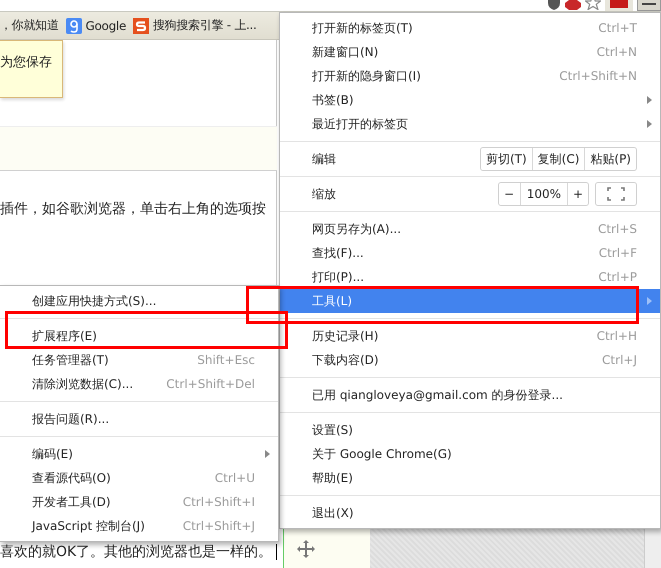 Image resolution: width=661 pixels, height=568 pixels. Describe the element at coordinates (470, 336) in the screenshot. I see `menu-item: 历史记录(H) Ctrl+H` at that location.